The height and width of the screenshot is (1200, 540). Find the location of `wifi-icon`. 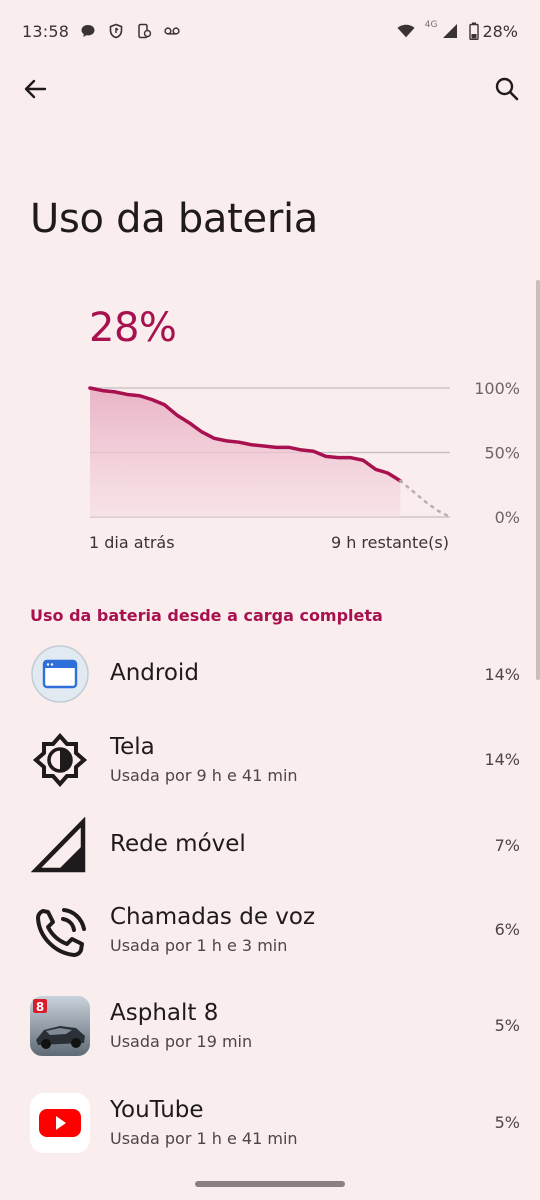

wifi-icon is located at coordinates (406, 31).